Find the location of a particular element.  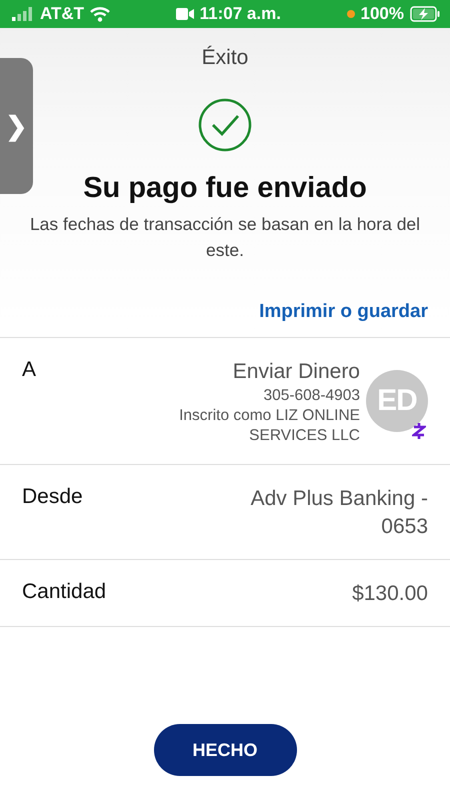

row-value: $130.00 is located at coordinates (390, 594).